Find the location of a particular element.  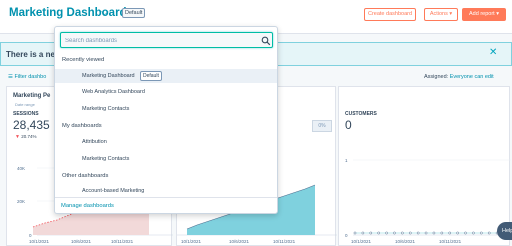

dashboard-option-web-analytics: Web Analytics Dashboard is located at coordinates (166, 92).